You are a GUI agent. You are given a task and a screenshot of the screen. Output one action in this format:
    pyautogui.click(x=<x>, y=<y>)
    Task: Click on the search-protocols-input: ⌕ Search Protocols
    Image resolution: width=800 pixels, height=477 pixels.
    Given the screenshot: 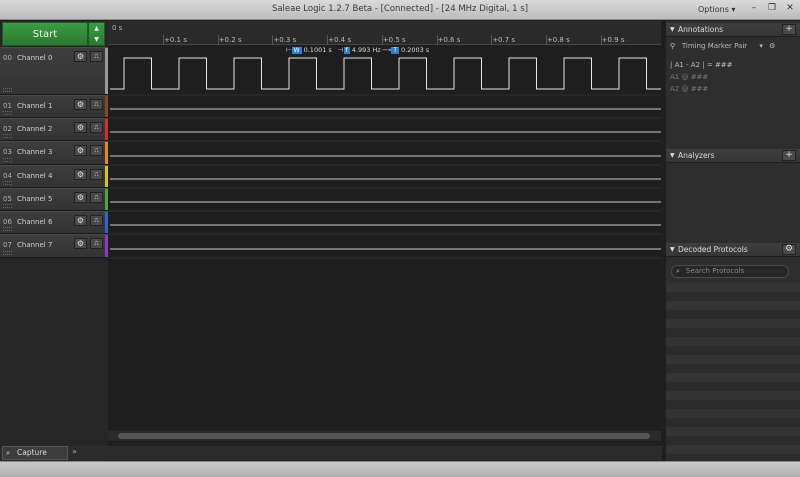 What is the action you would take?
    pyautogui.click(x=730, y=271)
    